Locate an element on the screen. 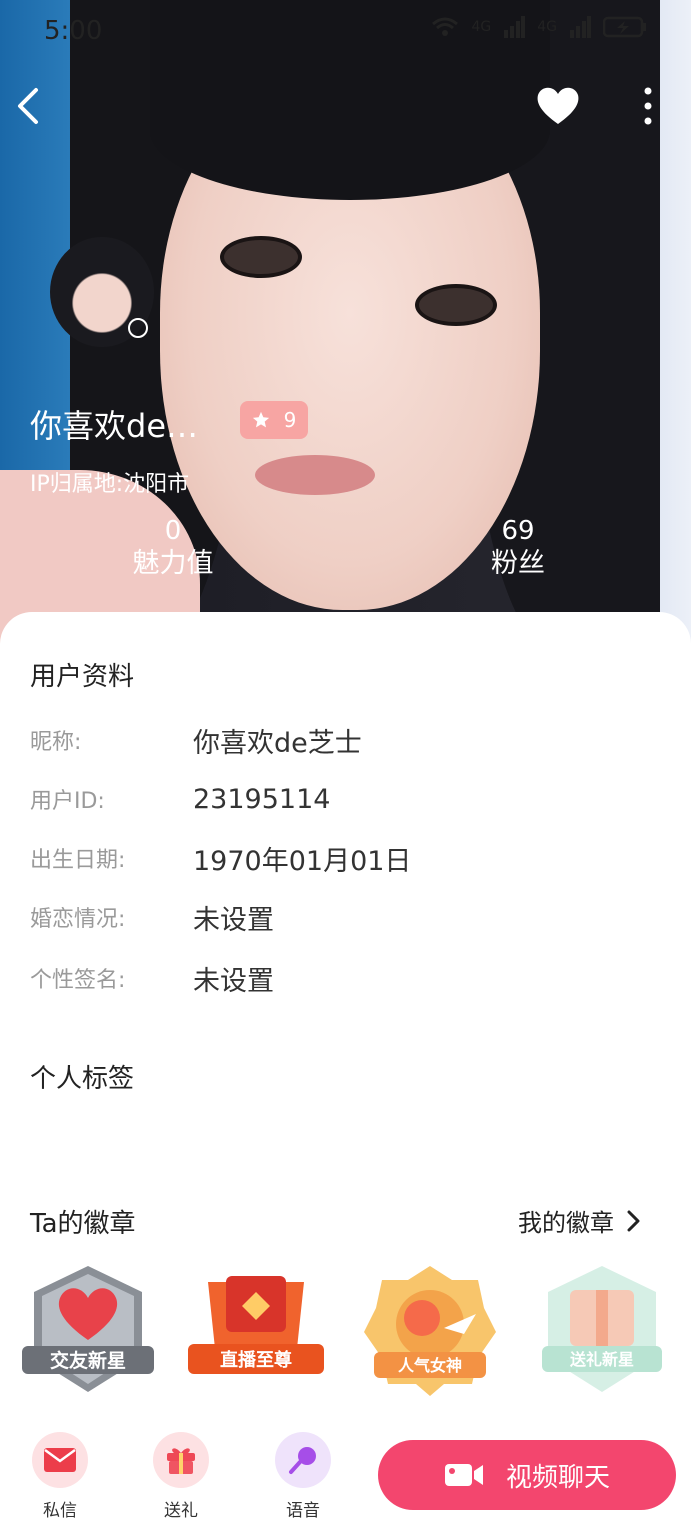  info-value: 你喜欢de芝士 is located at coordinates (277, 743).